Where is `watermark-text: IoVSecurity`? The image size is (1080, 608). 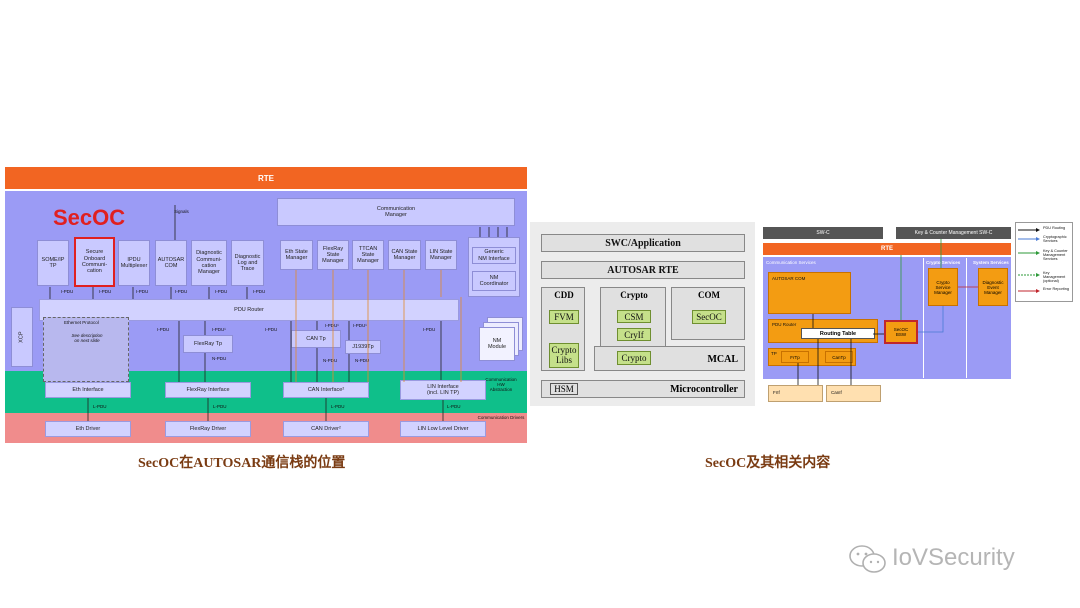 watermark-text: IoVSecurity is located at coordinates (953, 557).